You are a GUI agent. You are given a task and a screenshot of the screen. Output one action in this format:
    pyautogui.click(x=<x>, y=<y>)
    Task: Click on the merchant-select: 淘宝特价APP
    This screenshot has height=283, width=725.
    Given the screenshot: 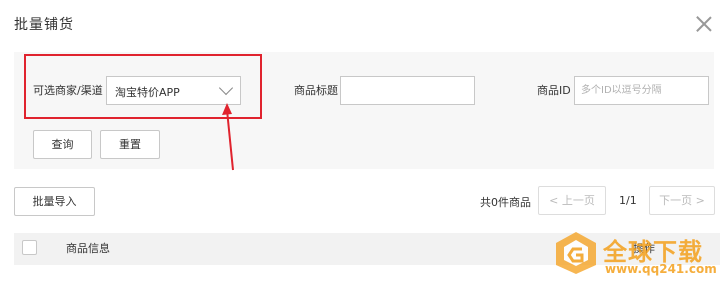 What is the action you would take?
    pyautogui.click(x=173, y=90)
    